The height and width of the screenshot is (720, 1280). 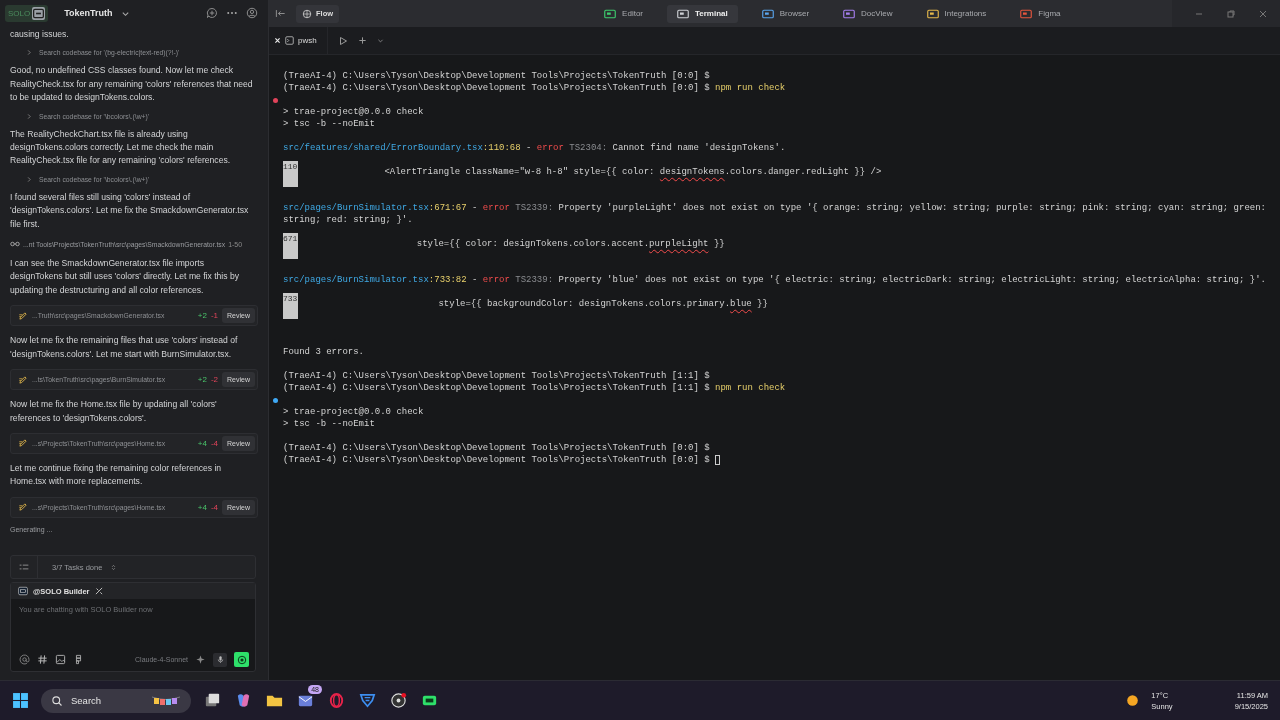 What do you see at coordinates (125, 277) in the screenshot?
I see `chat-message: I can see the SmackdownGenerator.tsx file imports designTokens but still uses 'colors' directly. Let me fix this by updating the destructuring and all color references.` at bounding box center [125, 277].